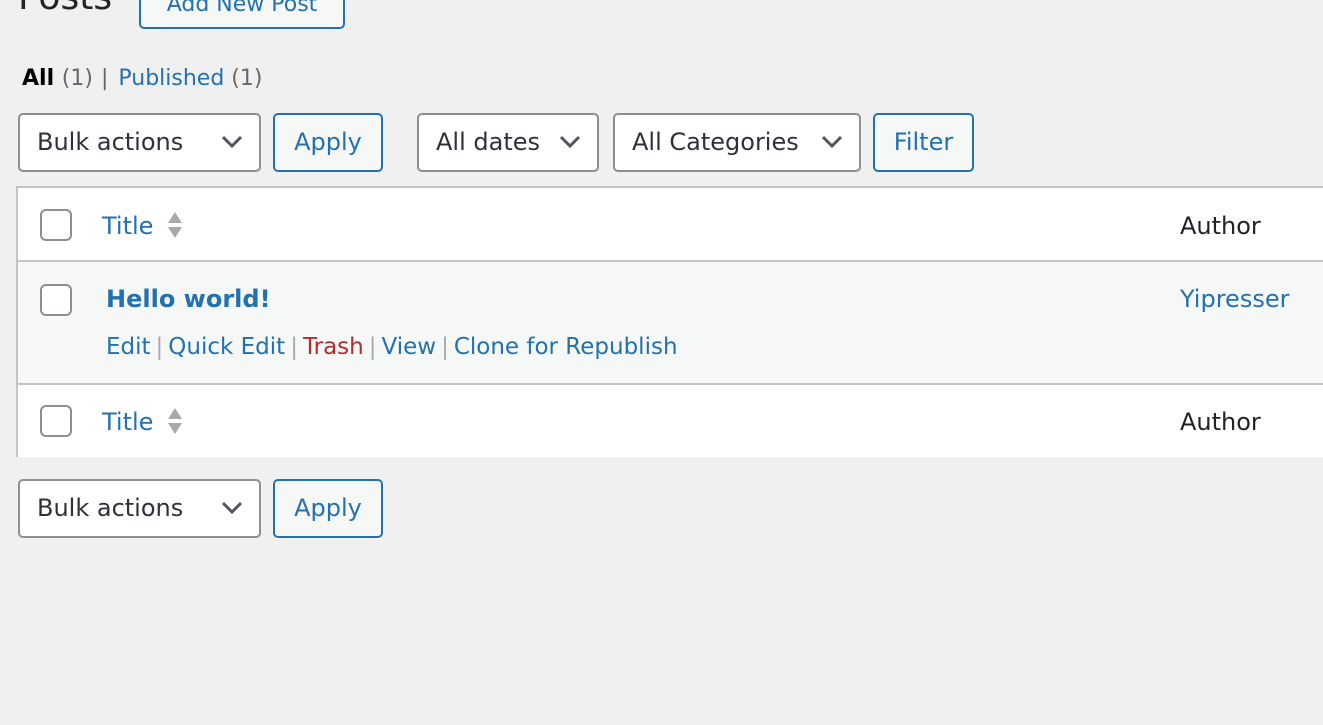 This screenshot has height=725, width=1323. Describe the element at coordinates (566, 347) in the screenshot. I see `clone-for-republish-action: Clone for Republish` at that location.